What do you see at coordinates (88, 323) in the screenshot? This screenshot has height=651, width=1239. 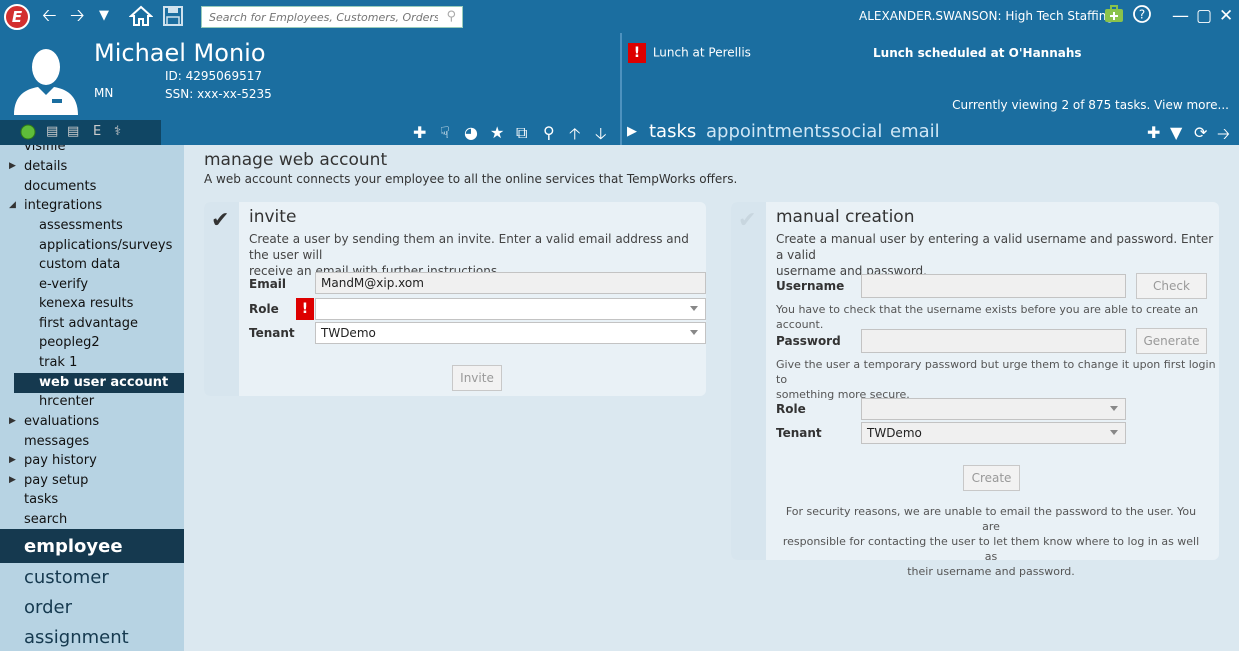 I see `sidebar-item-first-advantage: first advantage` at bounding box center [88, 323].